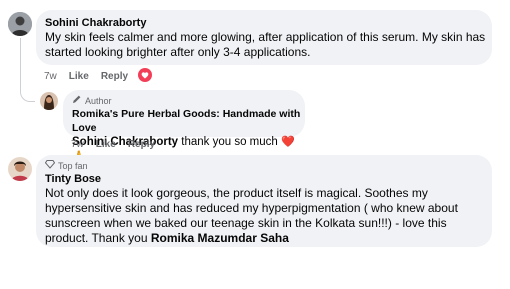  What do you see at coordinates (27, 70) in the screenshot?
I see `thread-connector` at bounding box center [27, 70].